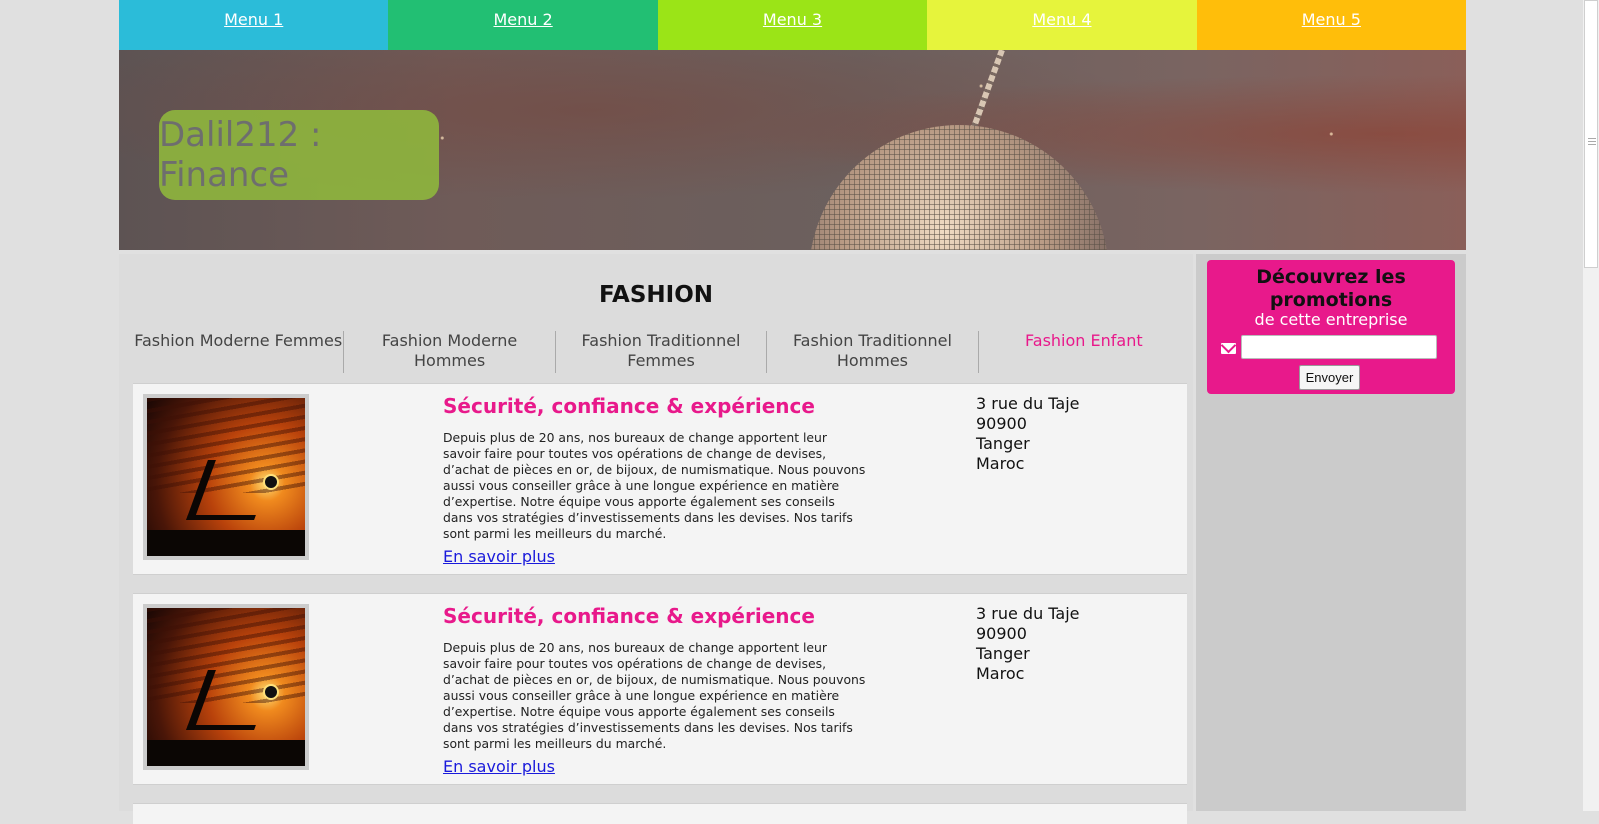 The width and height of the screenshot is (1599, 824). What do you see at coordinates (1591, 405) in the screenshot?
I see `page-scrollbar` at bounding box center [1591, 405].